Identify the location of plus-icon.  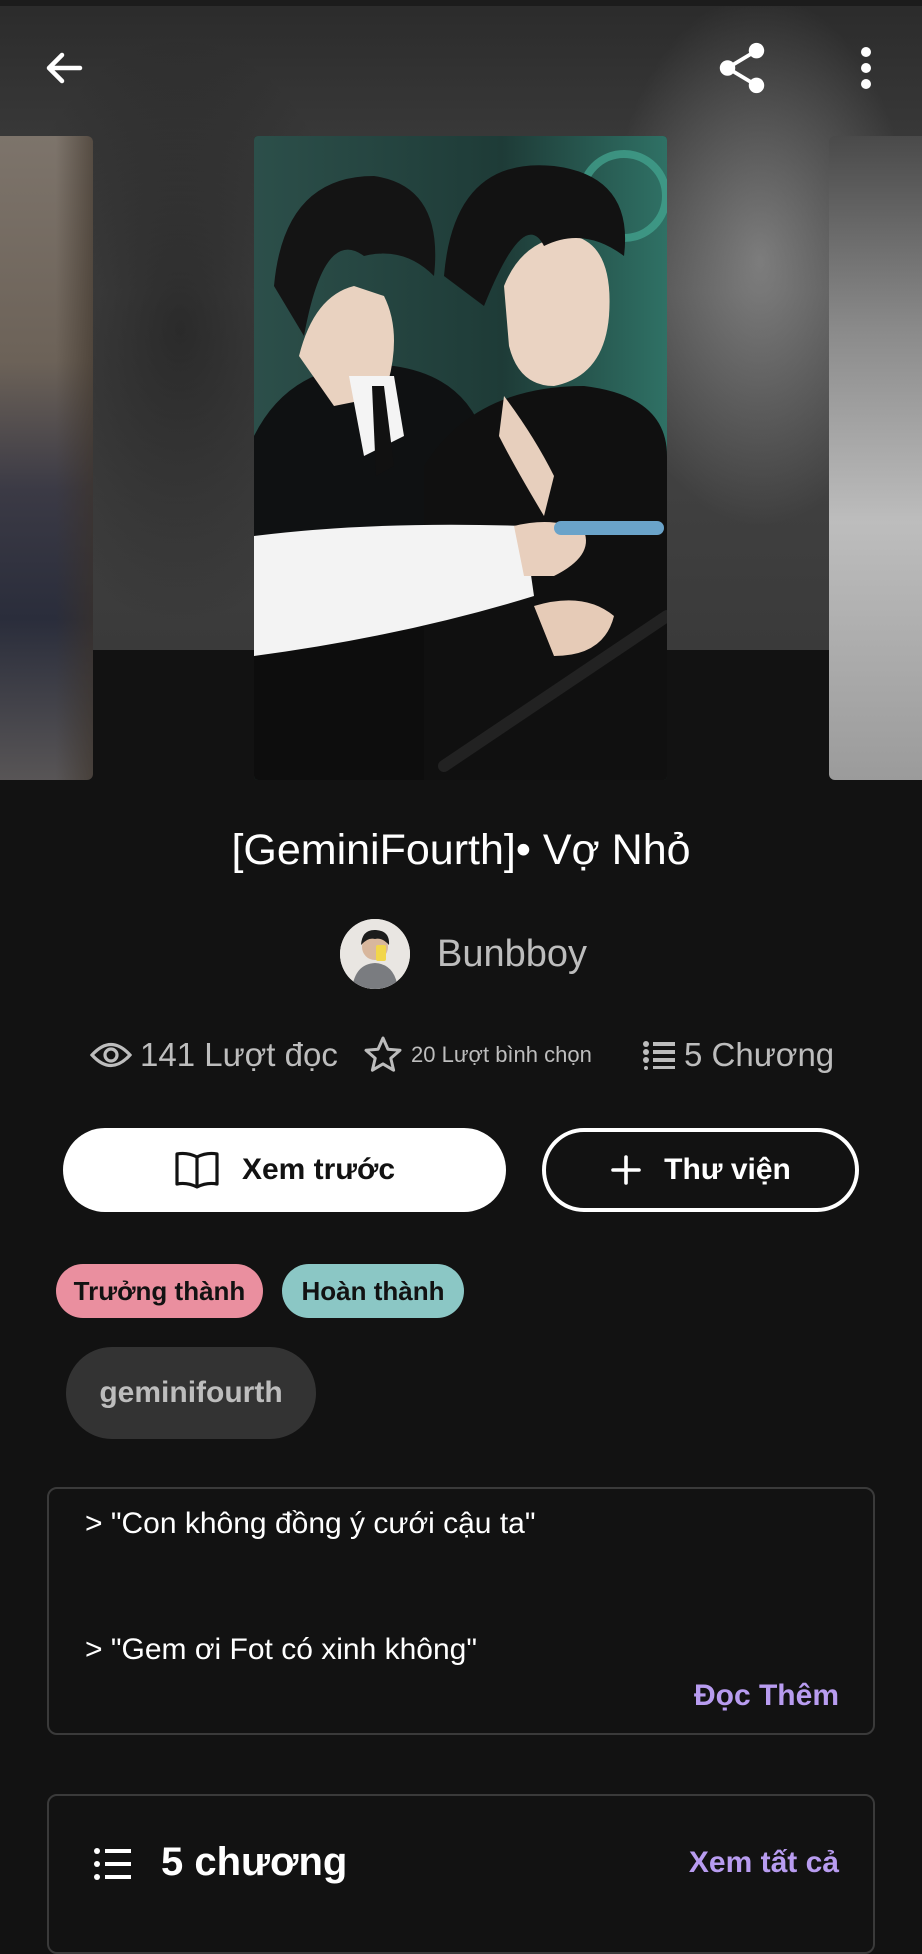
(626, 1170).